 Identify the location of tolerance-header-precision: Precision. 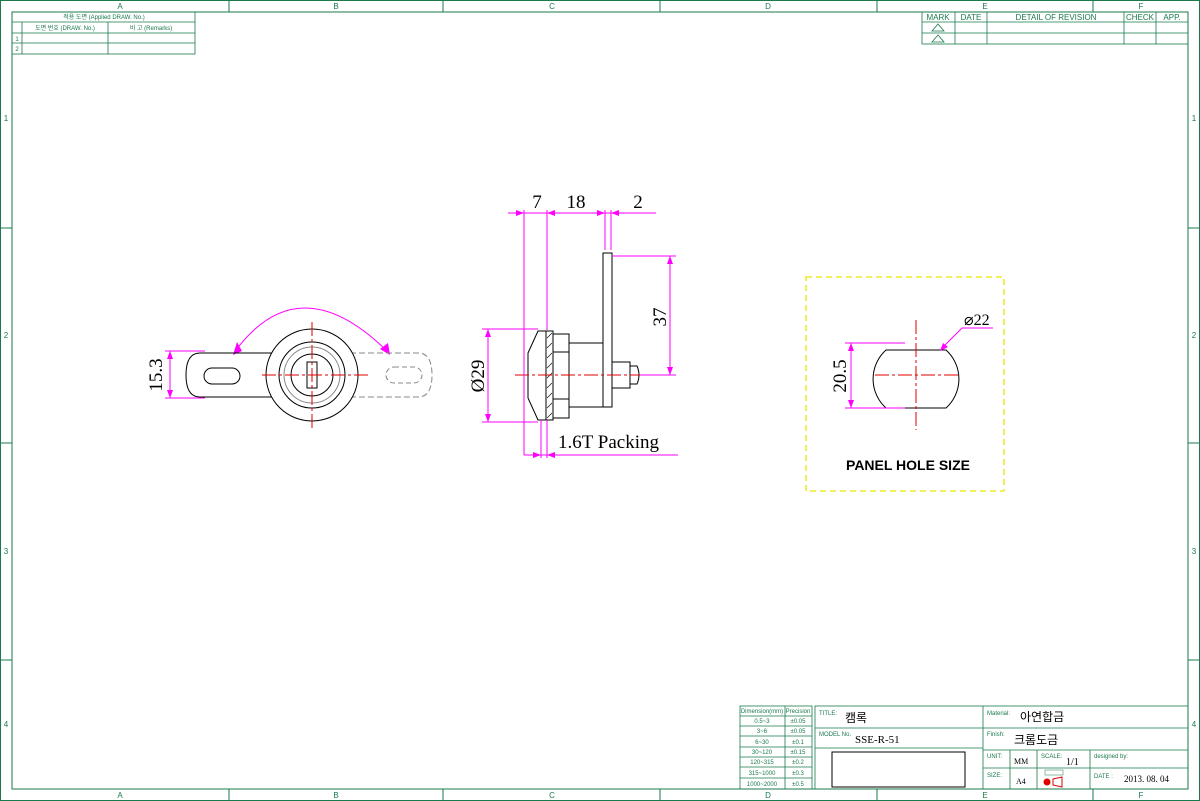
(798, 712).